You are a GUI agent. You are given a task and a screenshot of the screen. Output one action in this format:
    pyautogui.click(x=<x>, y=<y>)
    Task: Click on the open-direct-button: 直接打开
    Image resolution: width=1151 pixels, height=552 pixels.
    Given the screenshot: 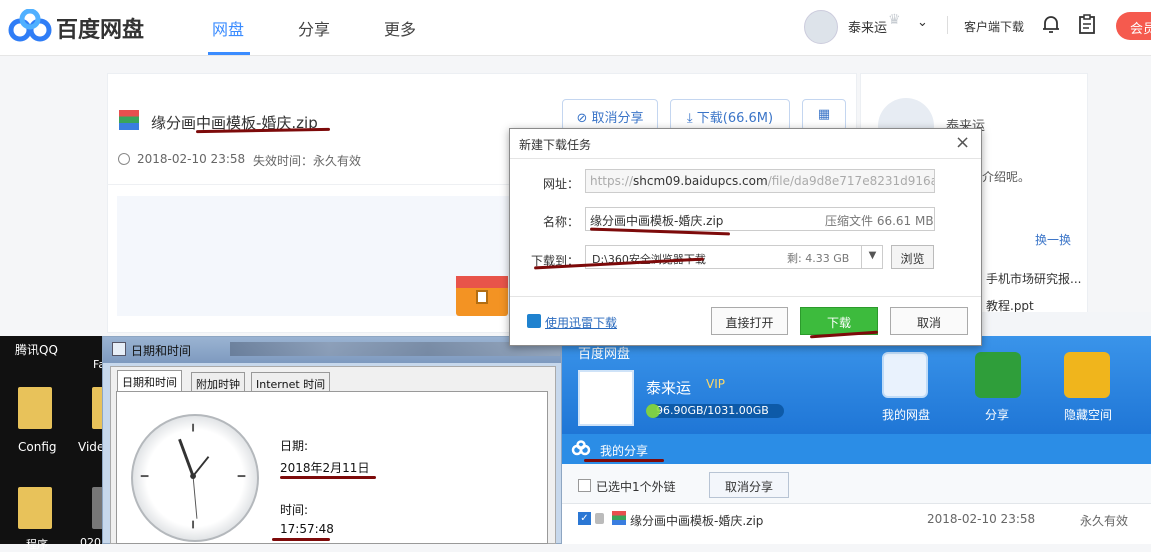 What is the action you would take?
    pyautogui.click(x=749, y=321)
    